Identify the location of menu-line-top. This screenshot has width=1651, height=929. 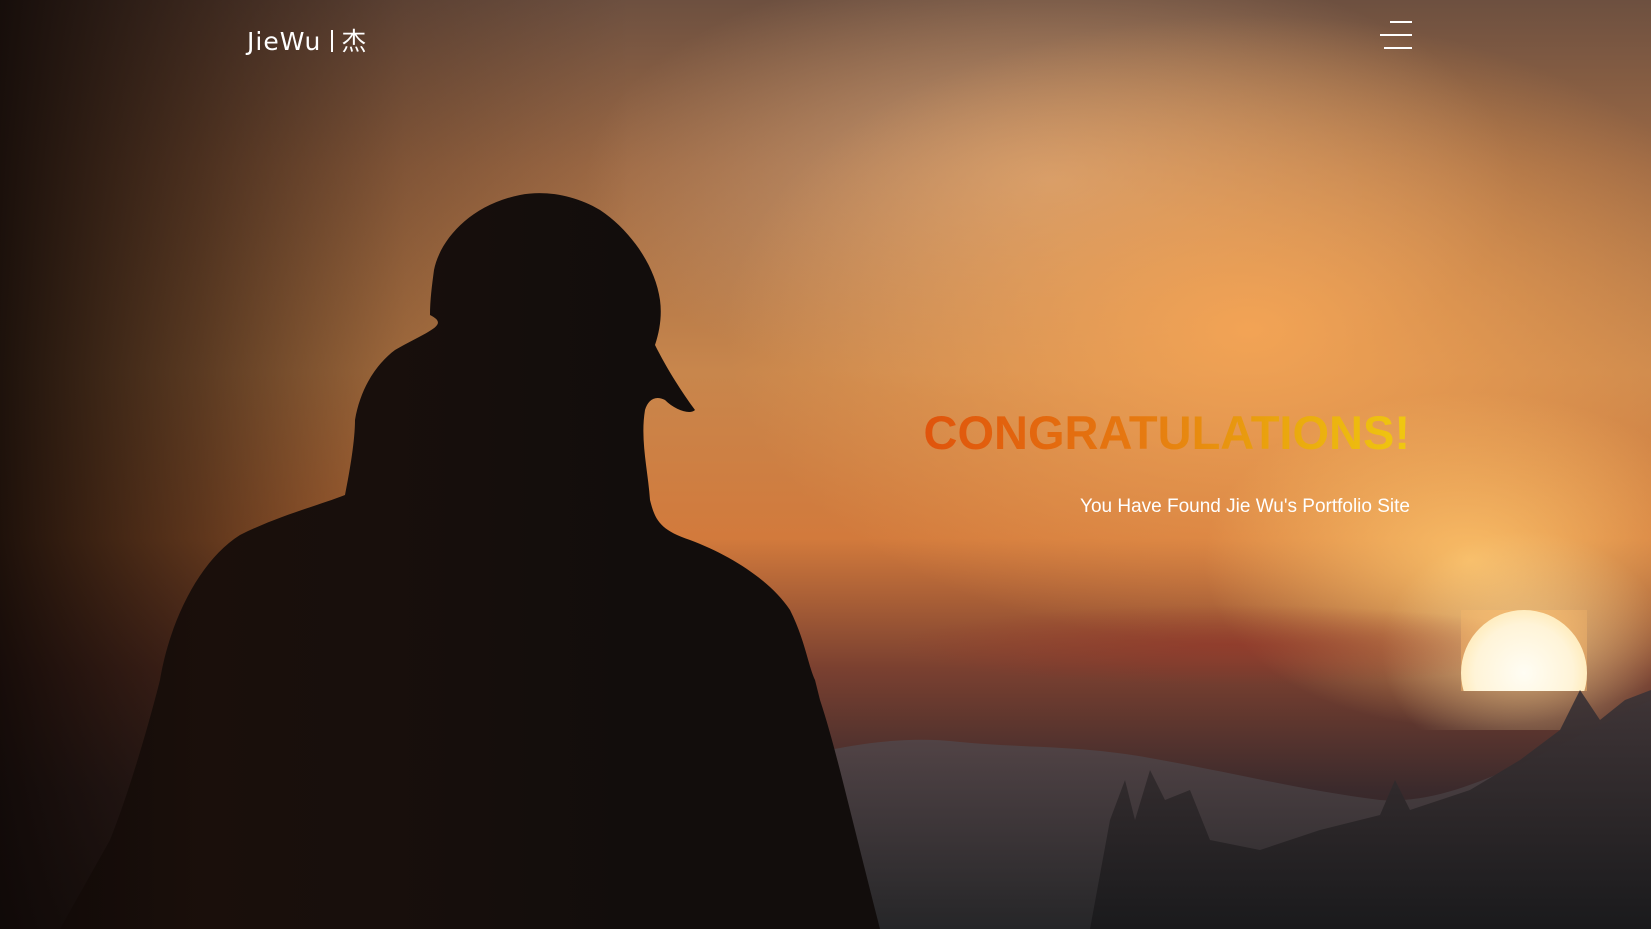
(1401, 22).